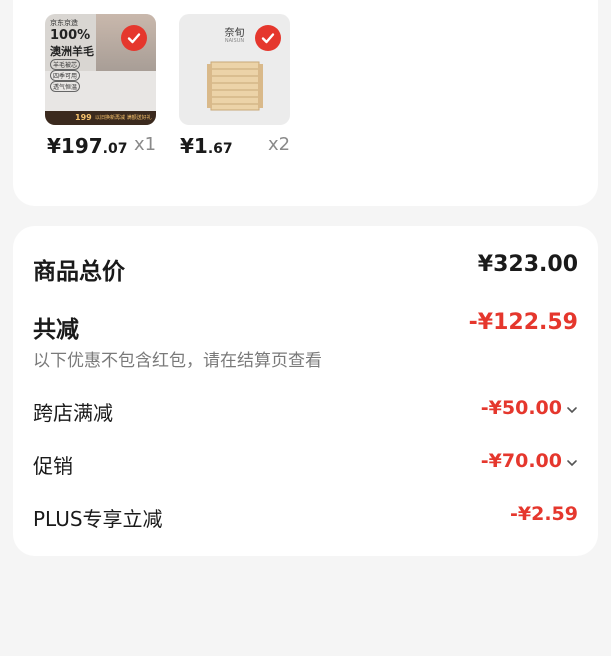  I want to click on tag-1: 羊毛被芯, so click(65, 64).